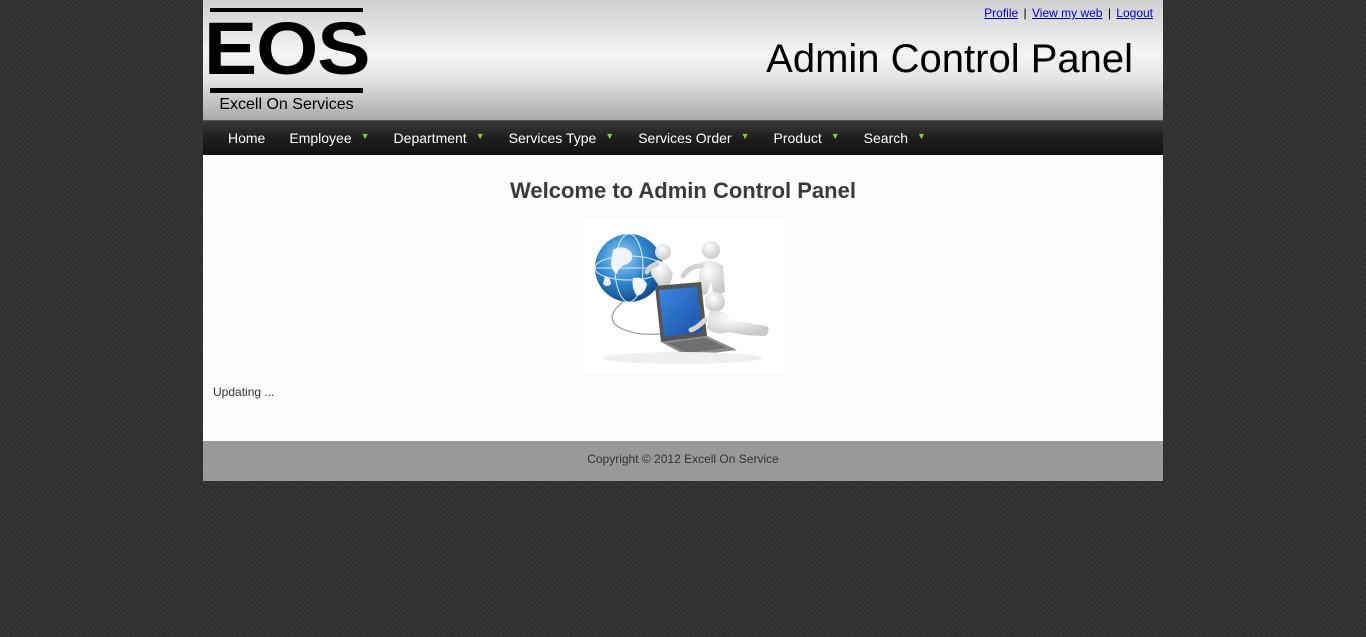 The height and width of the screenshot is (637, 1366). I want to click on view-my-web-link: View my web, so click(1067, 13).